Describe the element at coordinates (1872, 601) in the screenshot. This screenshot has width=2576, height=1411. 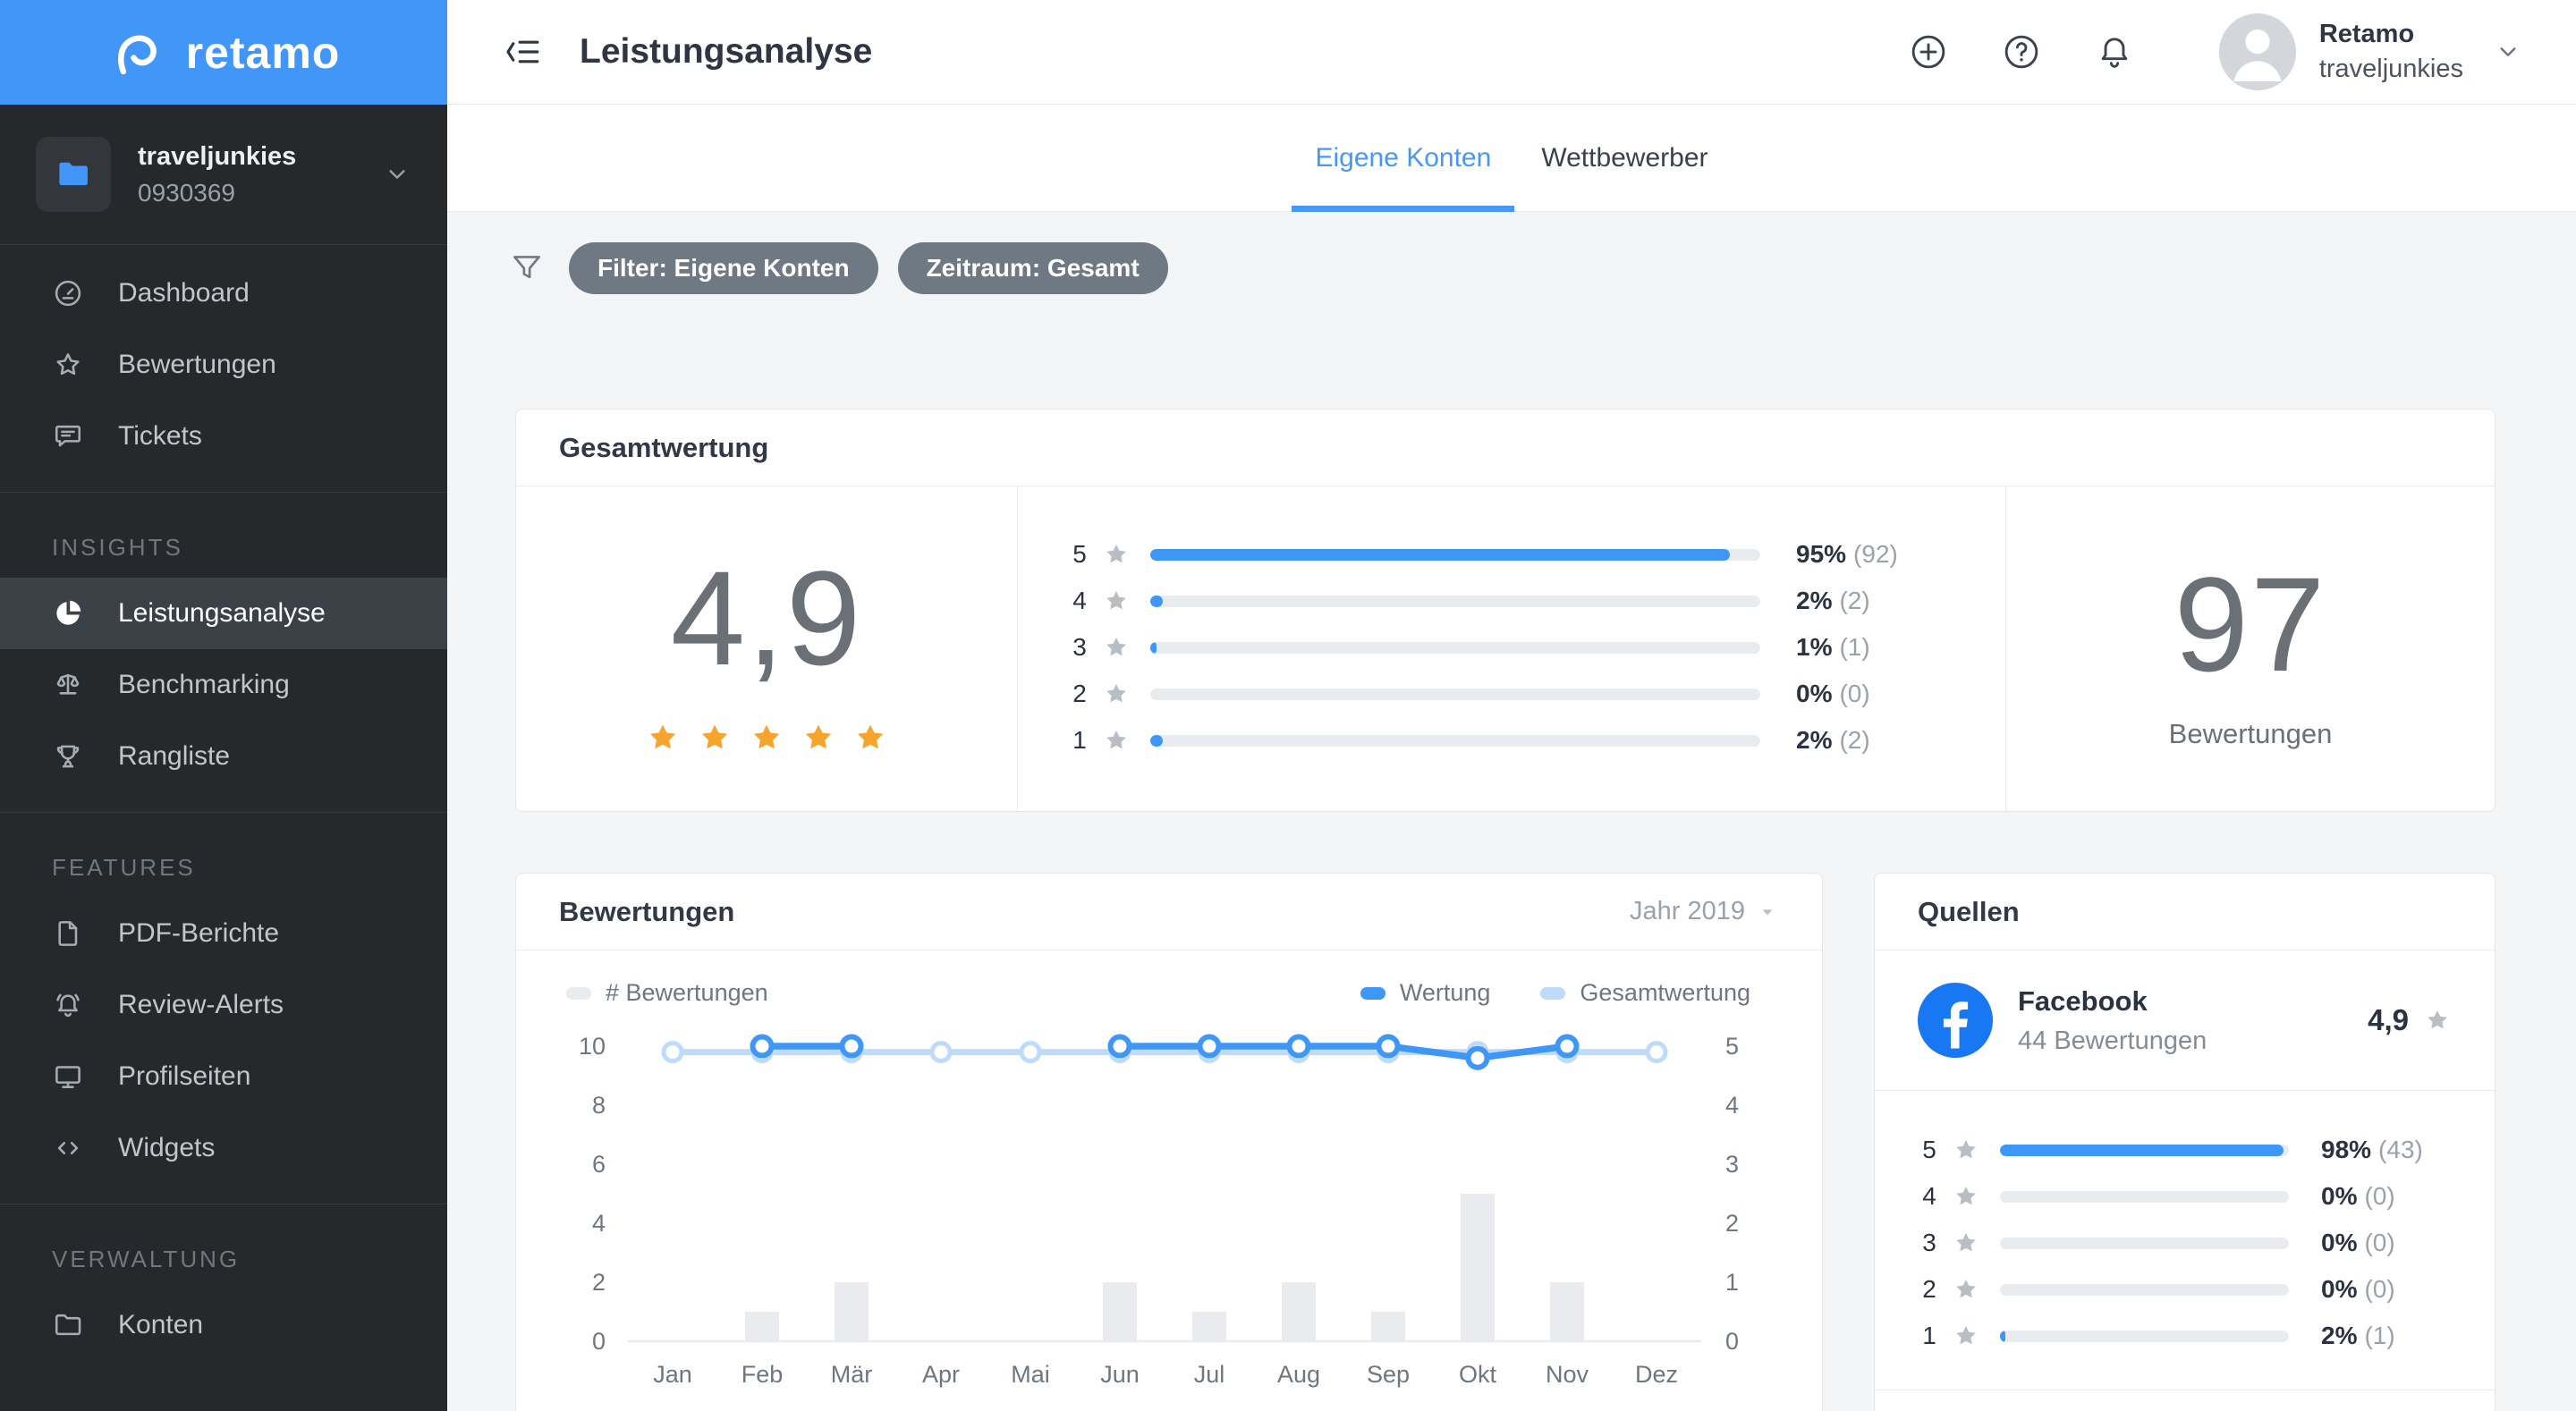
I see `rating-bar-labels: 2% (2)` at that location.